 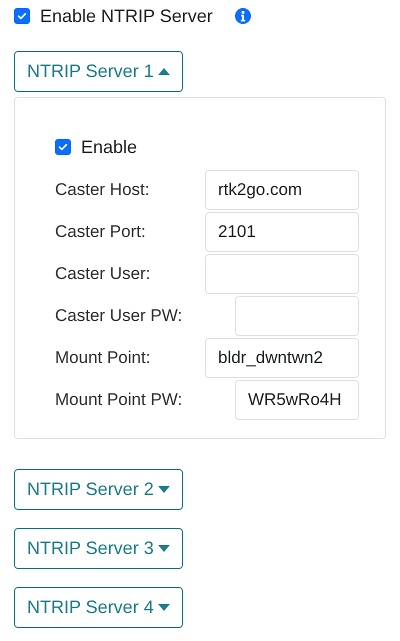 I want to click on checkbox-label: Enable, so click(x=109, y=147).